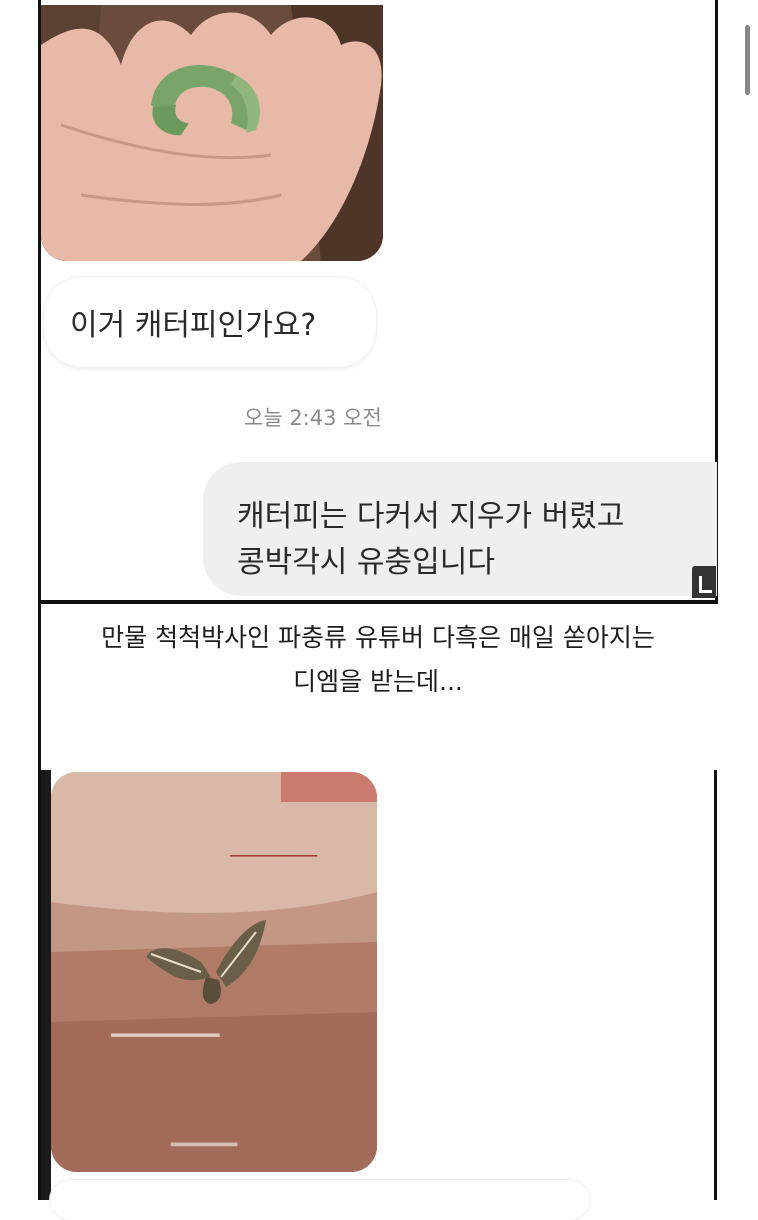  Describe the element at coordinates (212, 133) in the screenshot. I see `caterpillar-on-hand-photo` at that location.